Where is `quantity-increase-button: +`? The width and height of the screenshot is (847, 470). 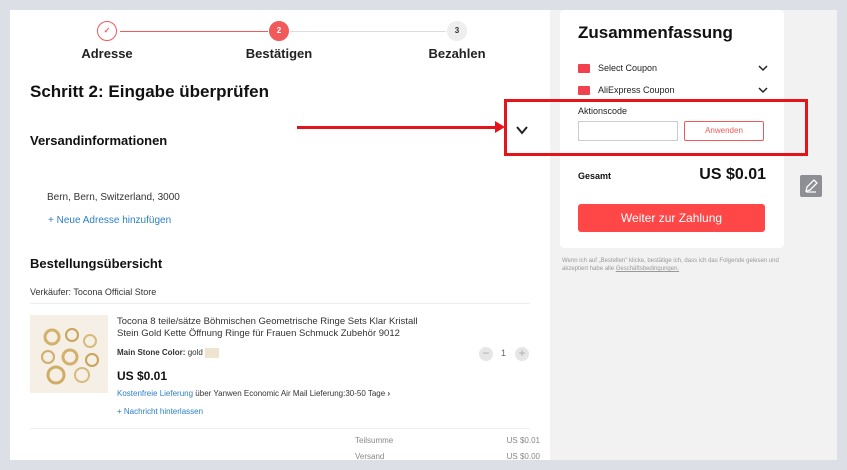
quantity-increase-button: + is located at coordinates (522, 354).